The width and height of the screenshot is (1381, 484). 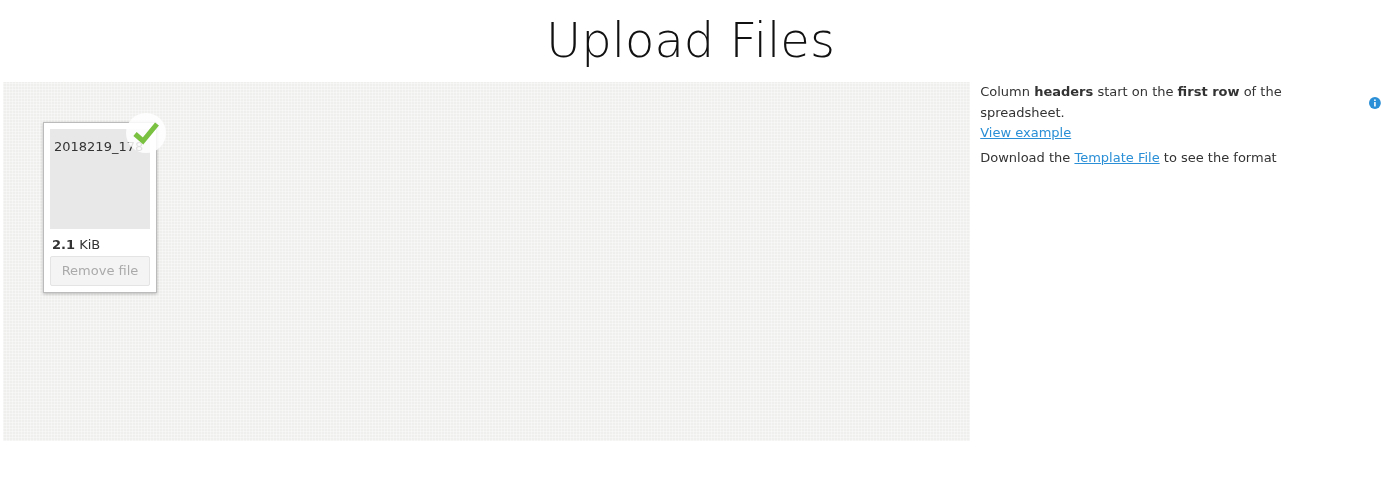 I want to click on template-file-link: Template File, so click(x=1117, y=158).